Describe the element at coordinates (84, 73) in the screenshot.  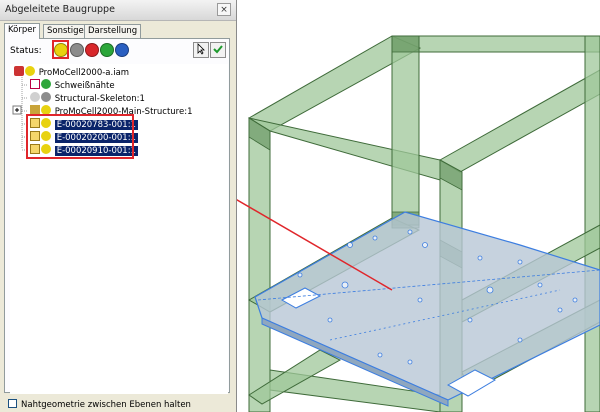
I see `tree-item-label: ProMoCell2000-a.iam` at that location.